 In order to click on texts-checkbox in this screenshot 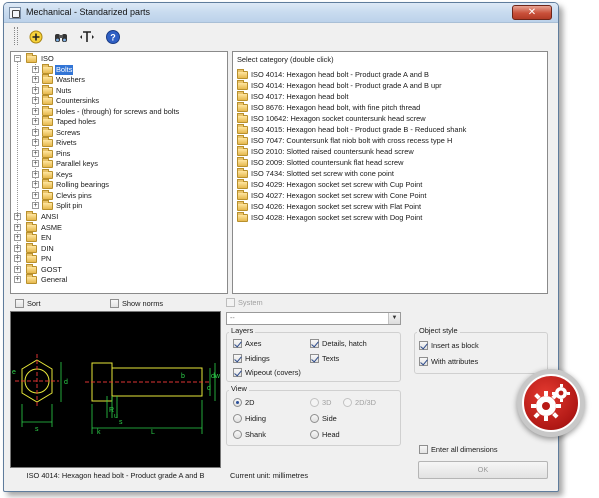, I will do `click(314, 358)`.